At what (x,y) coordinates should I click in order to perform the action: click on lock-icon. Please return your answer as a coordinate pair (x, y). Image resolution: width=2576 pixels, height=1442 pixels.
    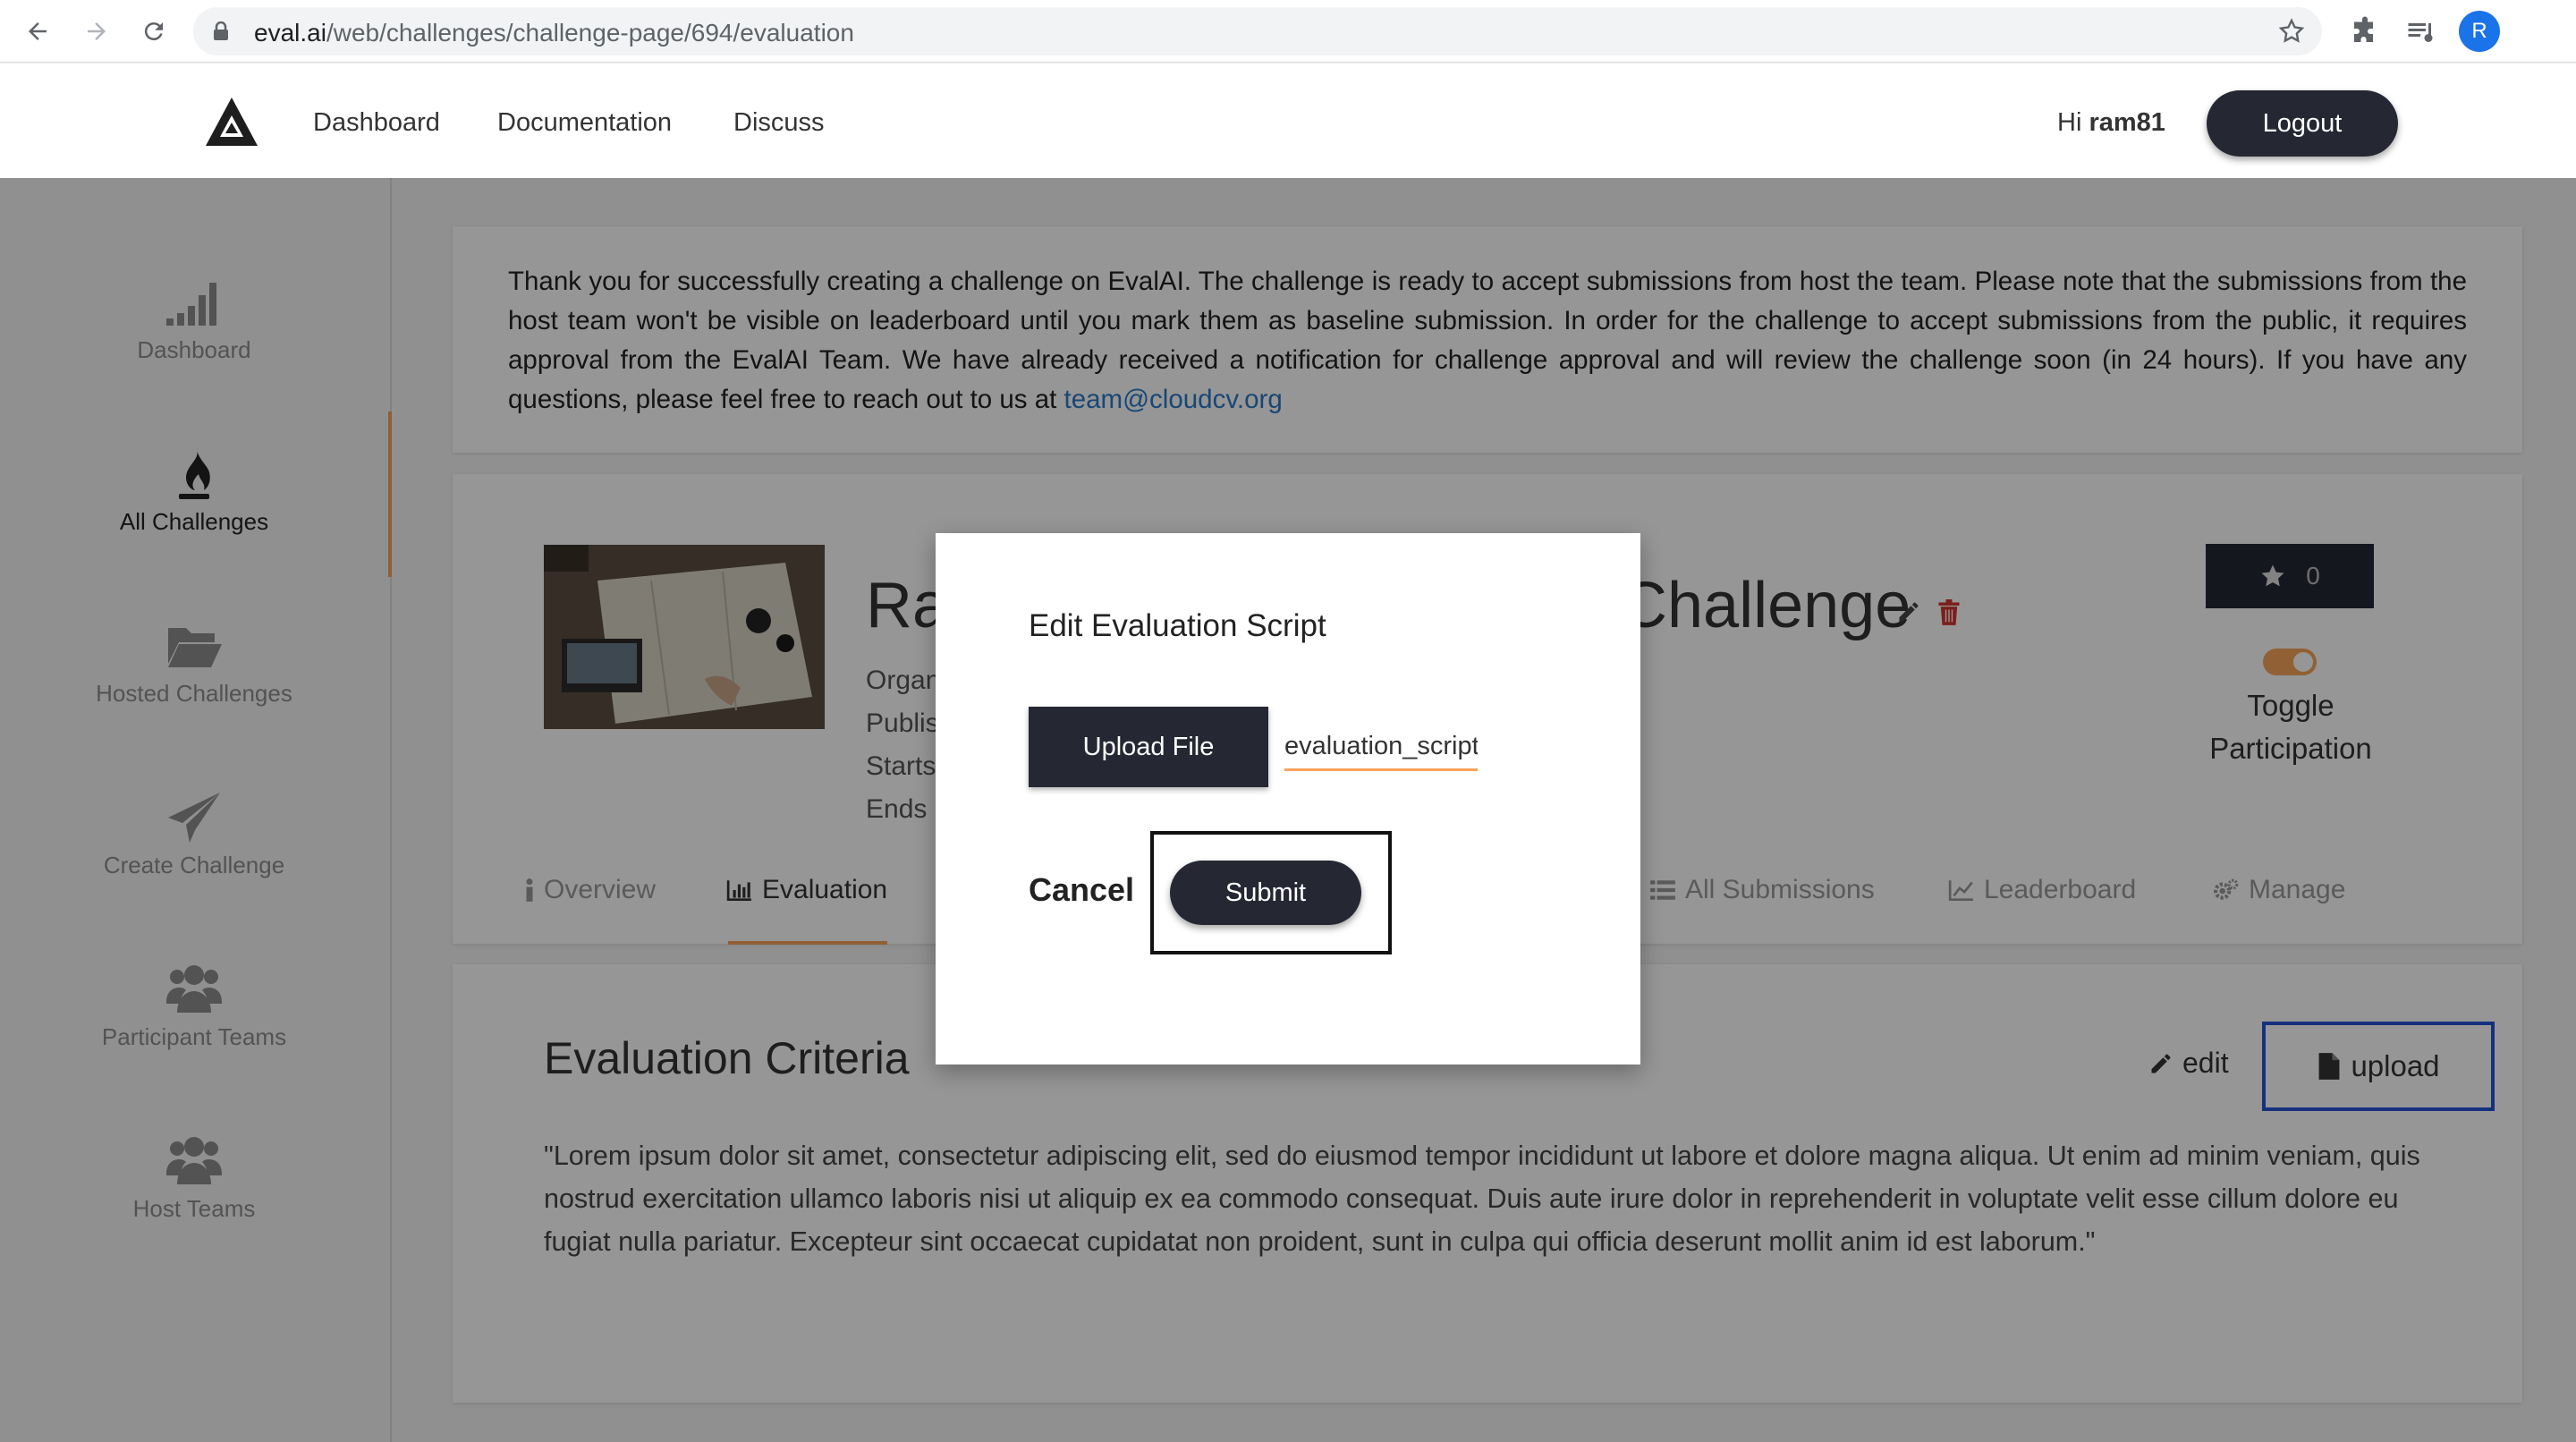
    Looking at the image, I should click on (221, 30).